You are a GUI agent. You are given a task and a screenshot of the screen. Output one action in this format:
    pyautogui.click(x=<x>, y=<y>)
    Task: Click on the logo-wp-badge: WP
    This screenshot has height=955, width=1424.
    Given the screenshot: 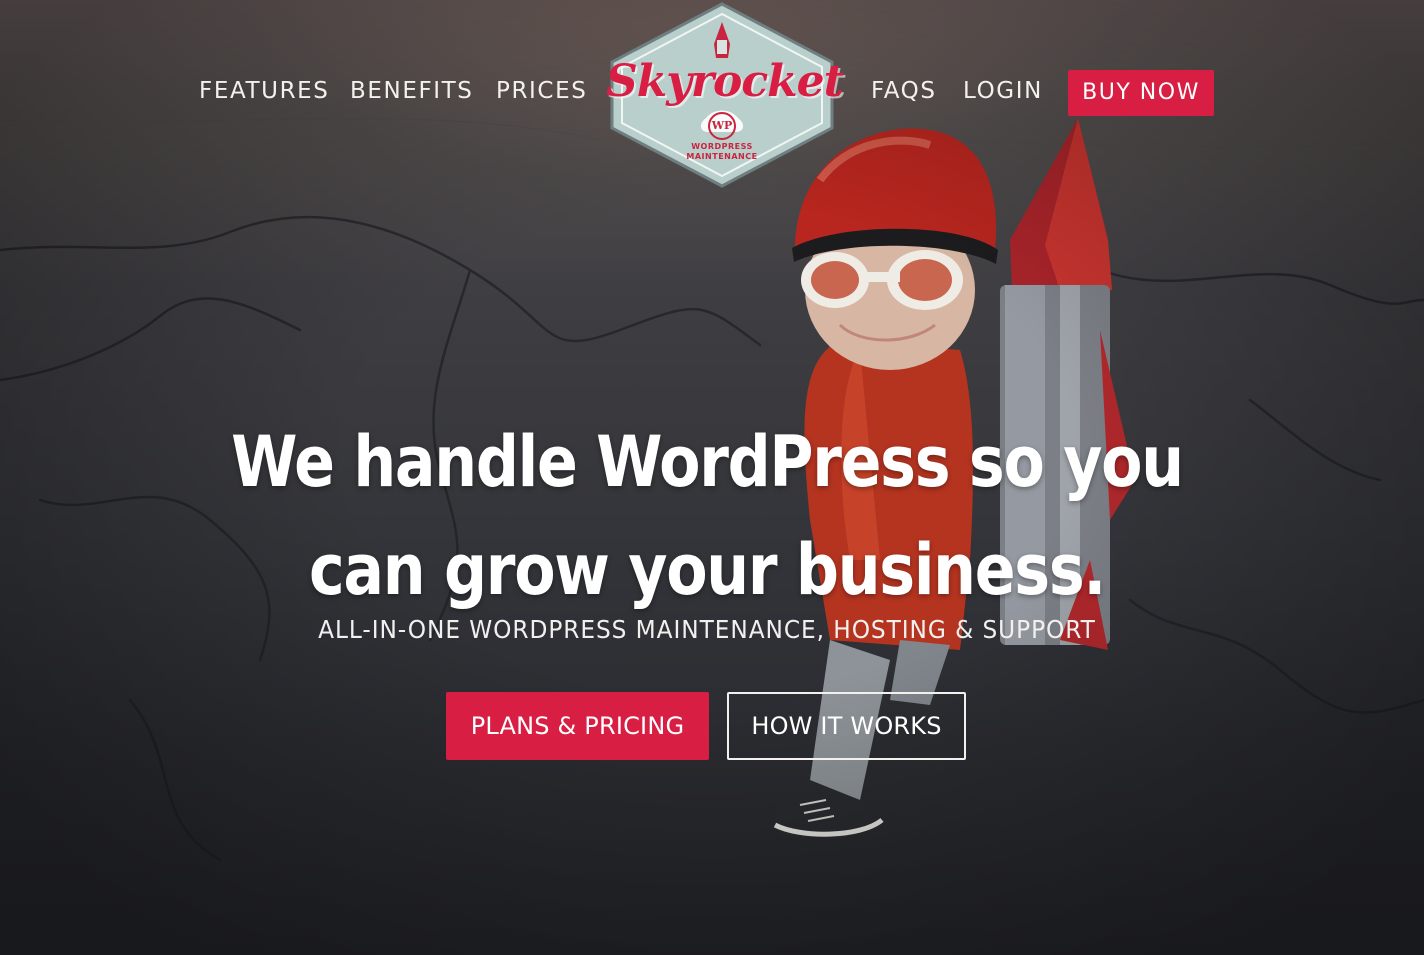 What is the action you would take?
    pyautogui.click(x=722, y=126)
    